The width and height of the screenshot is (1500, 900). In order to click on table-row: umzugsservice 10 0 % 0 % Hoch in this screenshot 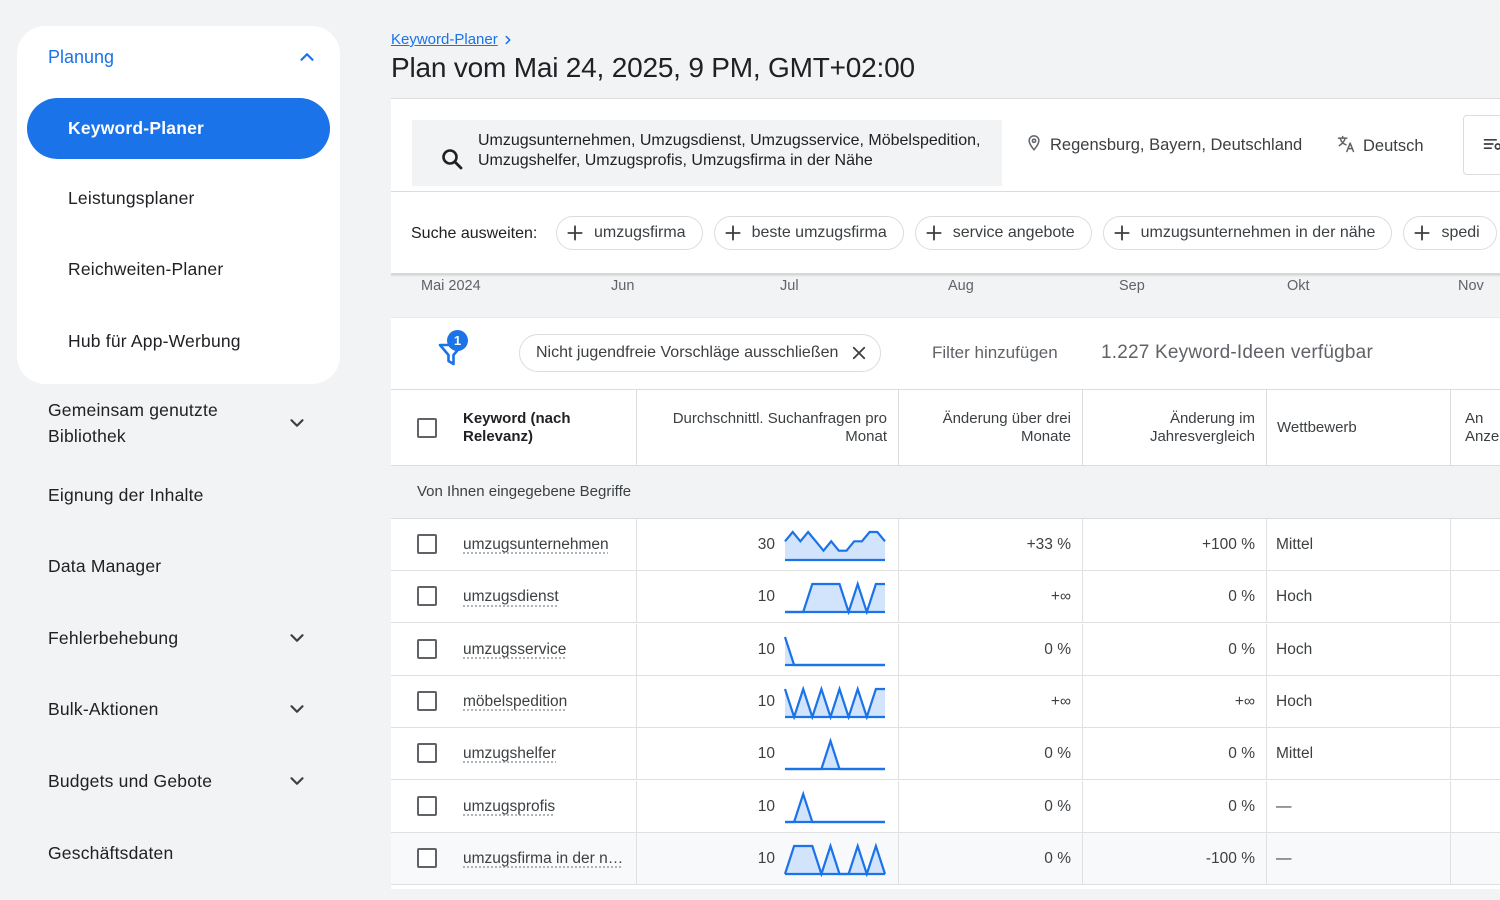, I will do `click(945, 650)`.